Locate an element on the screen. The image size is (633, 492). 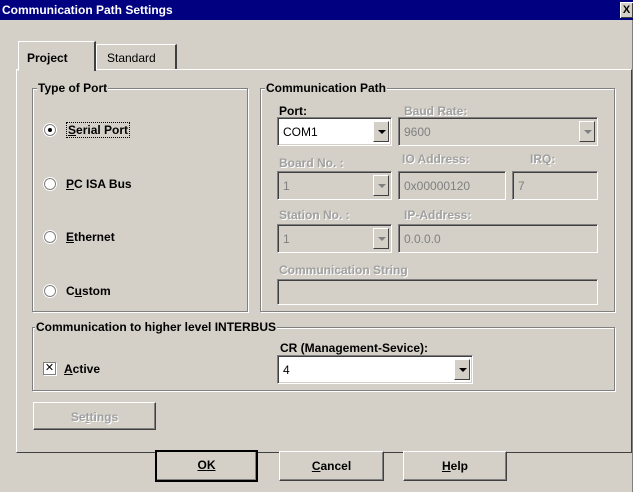
ip-address-field: 0.0.0.0 is located at coordinates (498, 238).